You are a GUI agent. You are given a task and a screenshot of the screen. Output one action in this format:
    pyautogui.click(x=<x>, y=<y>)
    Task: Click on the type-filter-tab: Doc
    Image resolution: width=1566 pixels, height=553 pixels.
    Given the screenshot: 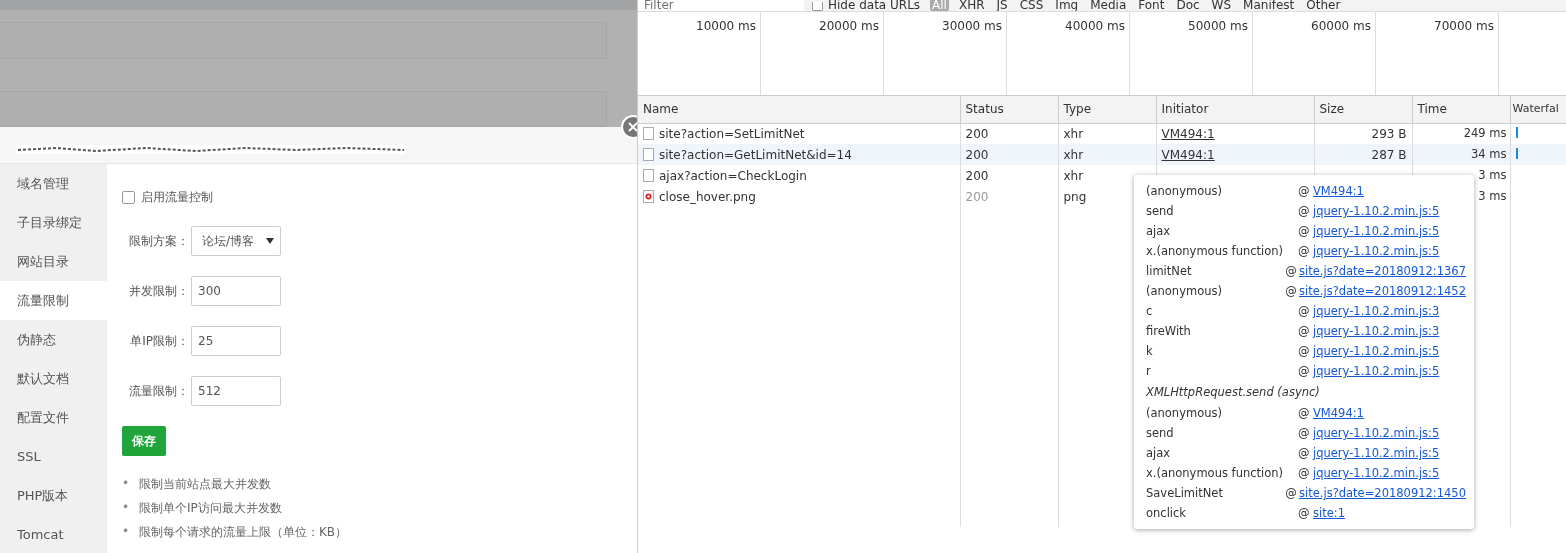 What is the action you would take?
    pyautogui.click(x=1188, y=5)
    